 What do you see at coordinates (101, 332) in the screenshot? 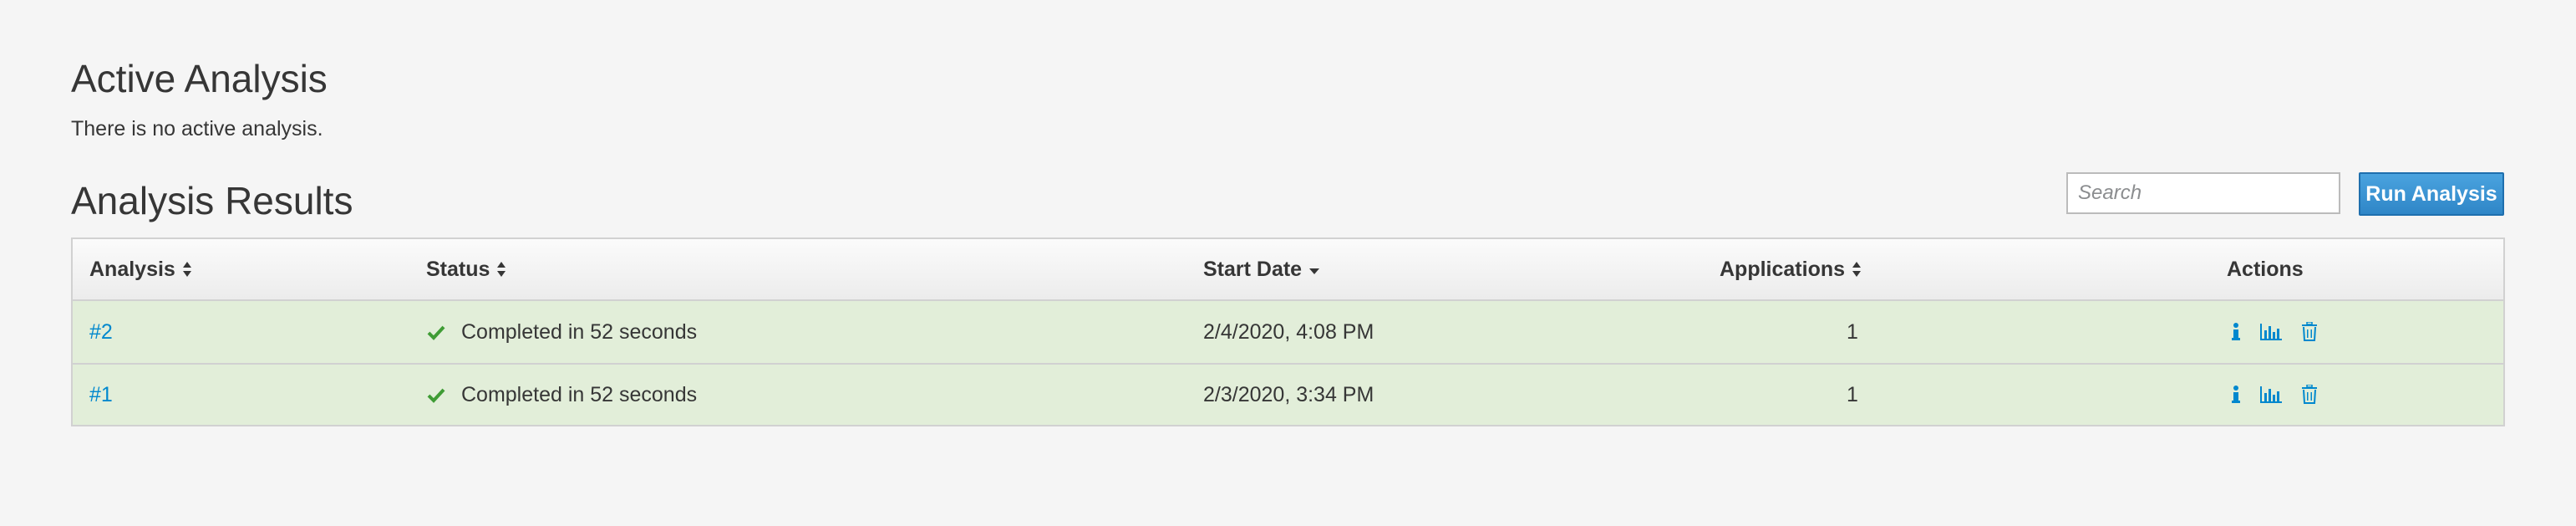
I see `analysis-link: #2` at bounding box center [101, 332].